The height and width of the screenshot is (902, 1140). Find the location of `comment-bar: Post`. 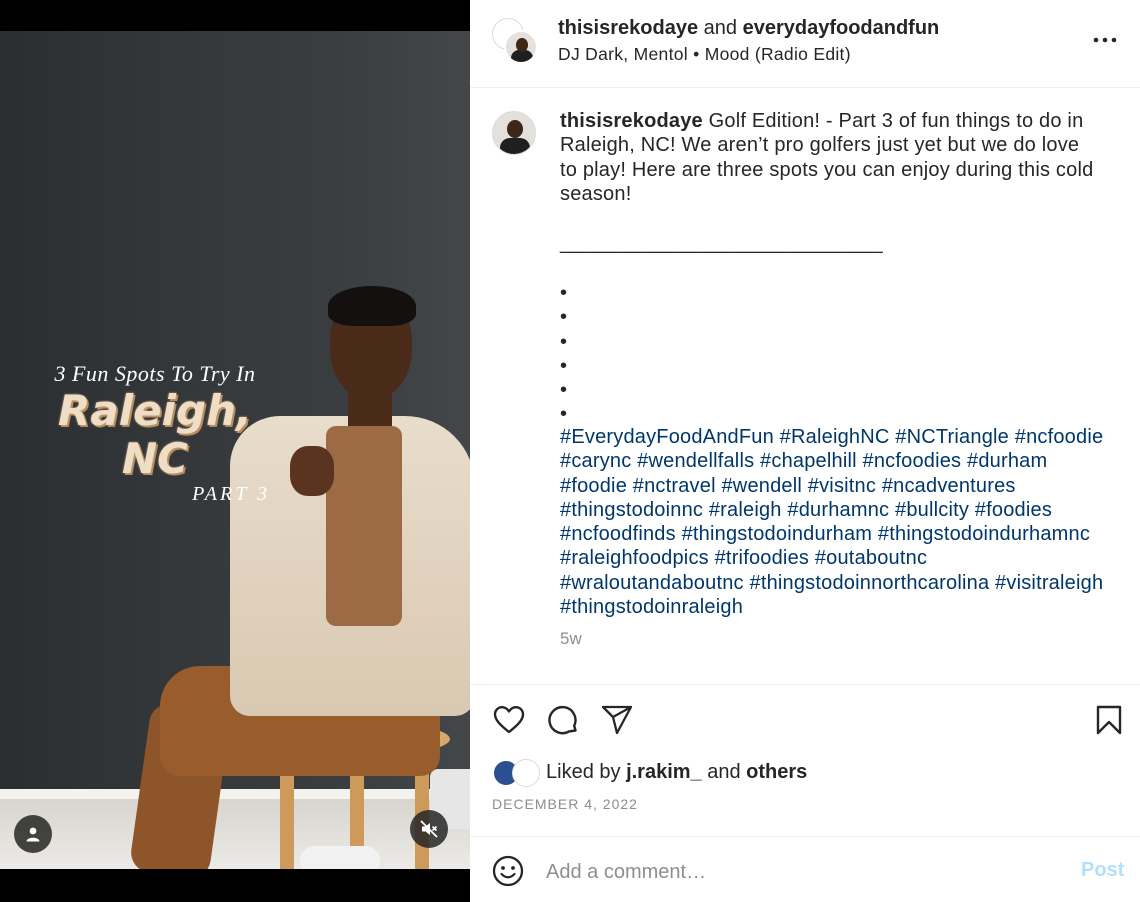

comment-bar: Post is located at coordinates (805, 869).